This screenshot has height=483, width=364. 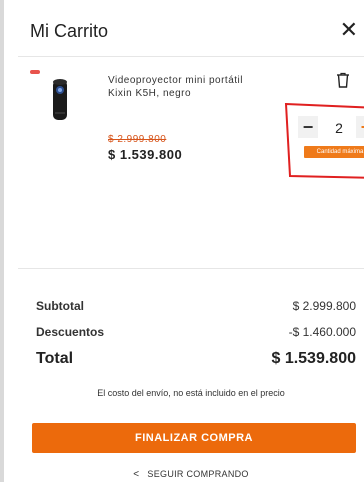 What do you see at coordinates (343, 80) in the screenshot?
I see `trash-icon` at bounding box center [343, 80].